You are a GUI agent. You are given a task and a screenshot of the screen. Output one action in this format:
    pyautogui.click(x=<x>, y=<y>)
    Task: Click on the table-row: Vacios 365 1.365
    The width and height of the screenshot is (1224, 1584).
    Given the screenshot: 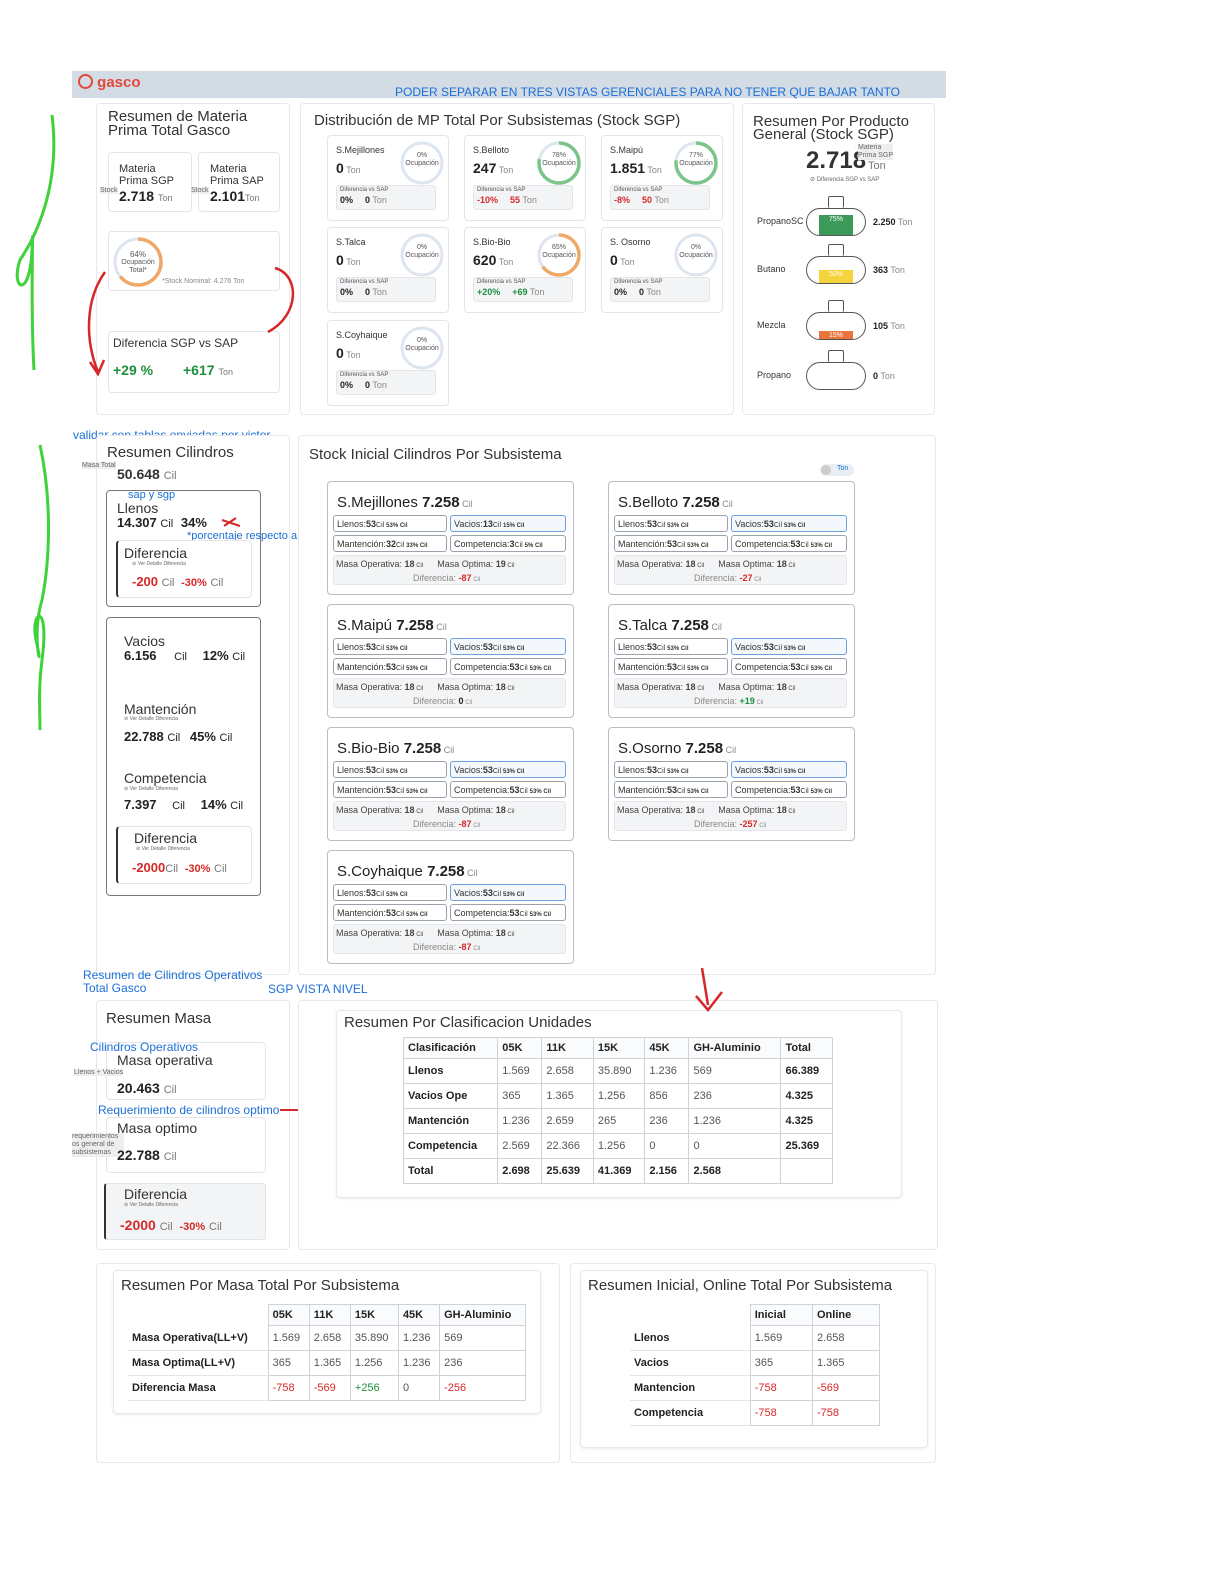 What is the action you would take?
    pyautogui.click(x=755, y=1363)
    